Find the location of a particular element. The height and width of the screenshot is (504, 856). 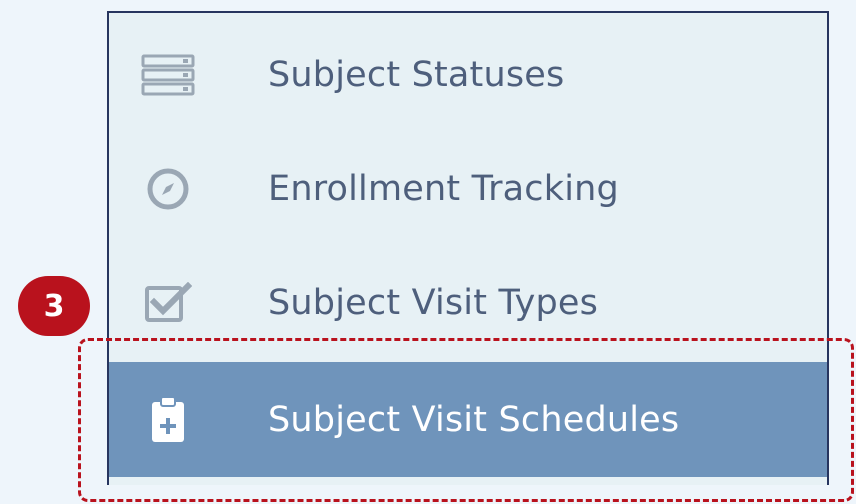

clipboard-plus-icon is located at coordinates (168, 420).